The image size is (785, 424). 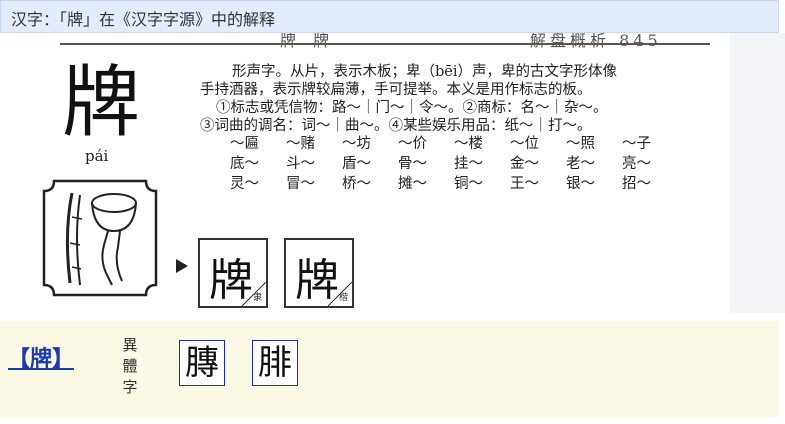 What do you see at coordinates (143, 19) in the screenshot?
I see `window-title: 汉字：「牌」在《汉字字源》中的解释` at bounding box center [143, 19].